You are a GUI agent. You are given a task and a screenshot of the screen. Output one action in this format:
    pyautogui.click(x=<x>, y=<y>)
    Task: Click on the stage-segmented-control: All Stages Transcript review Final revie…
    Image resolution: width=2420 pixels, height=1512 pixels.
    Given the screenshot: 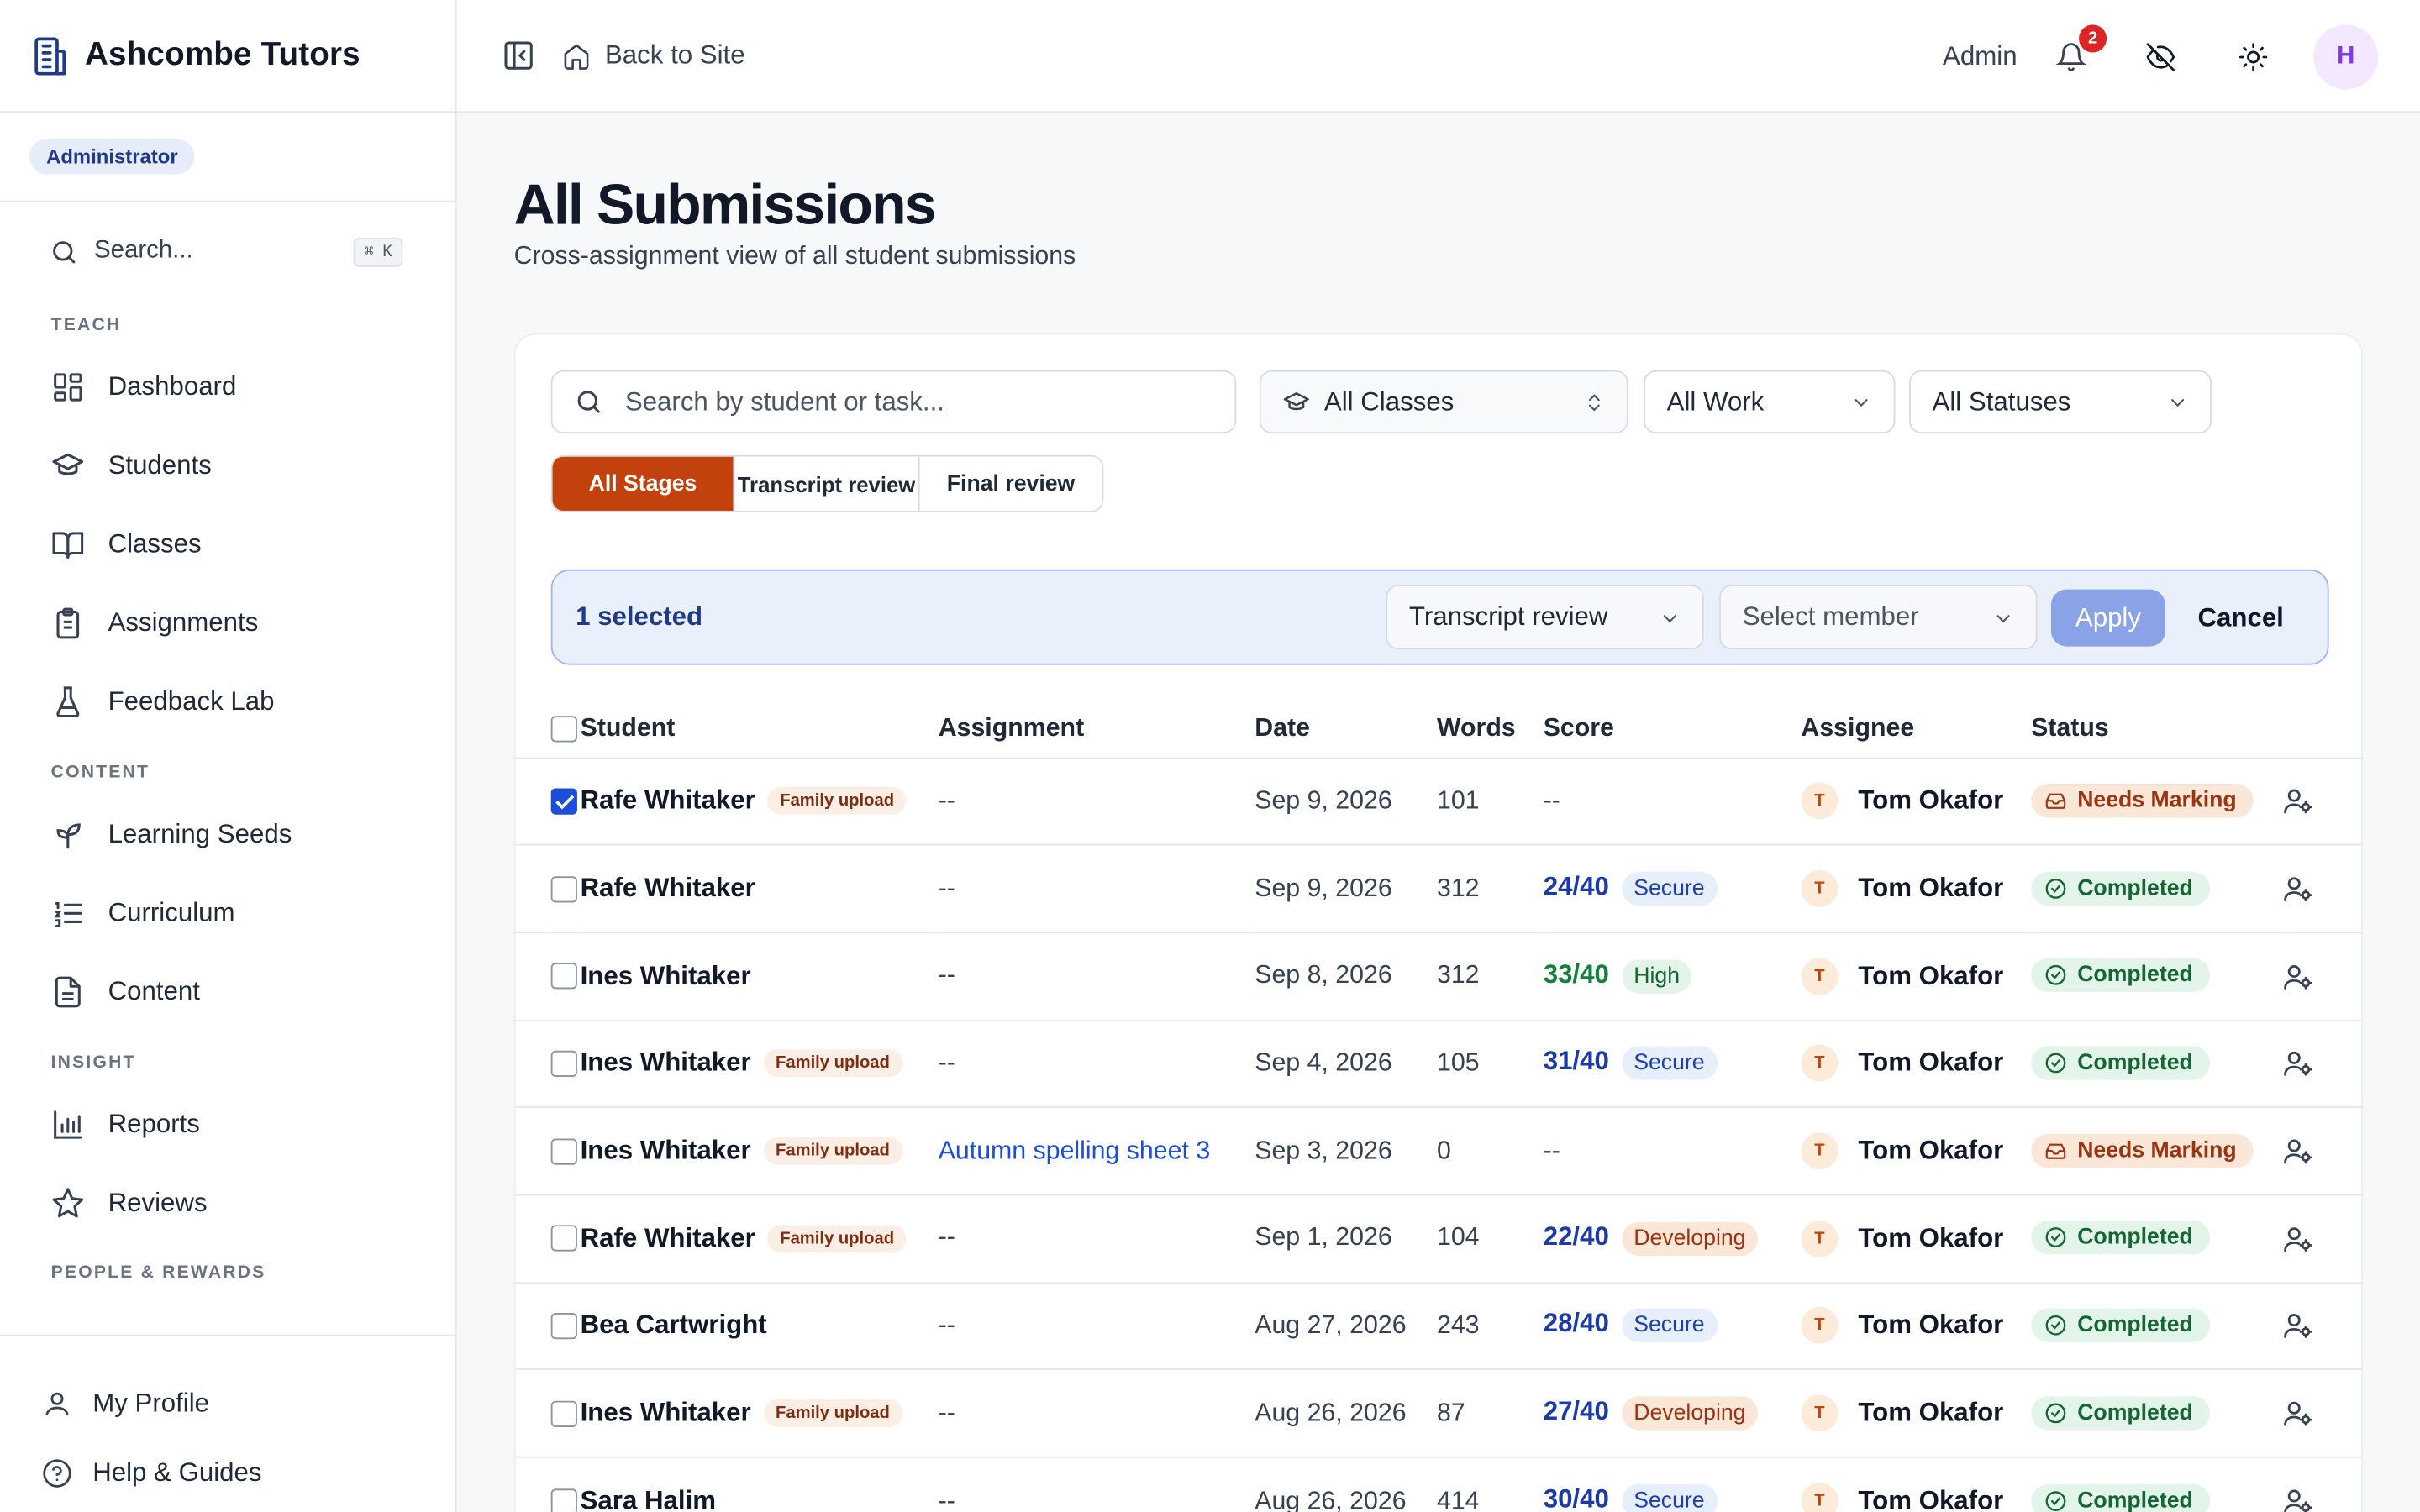 What is the action you would take?
    pyautogui.click(x=827, y=483)
    